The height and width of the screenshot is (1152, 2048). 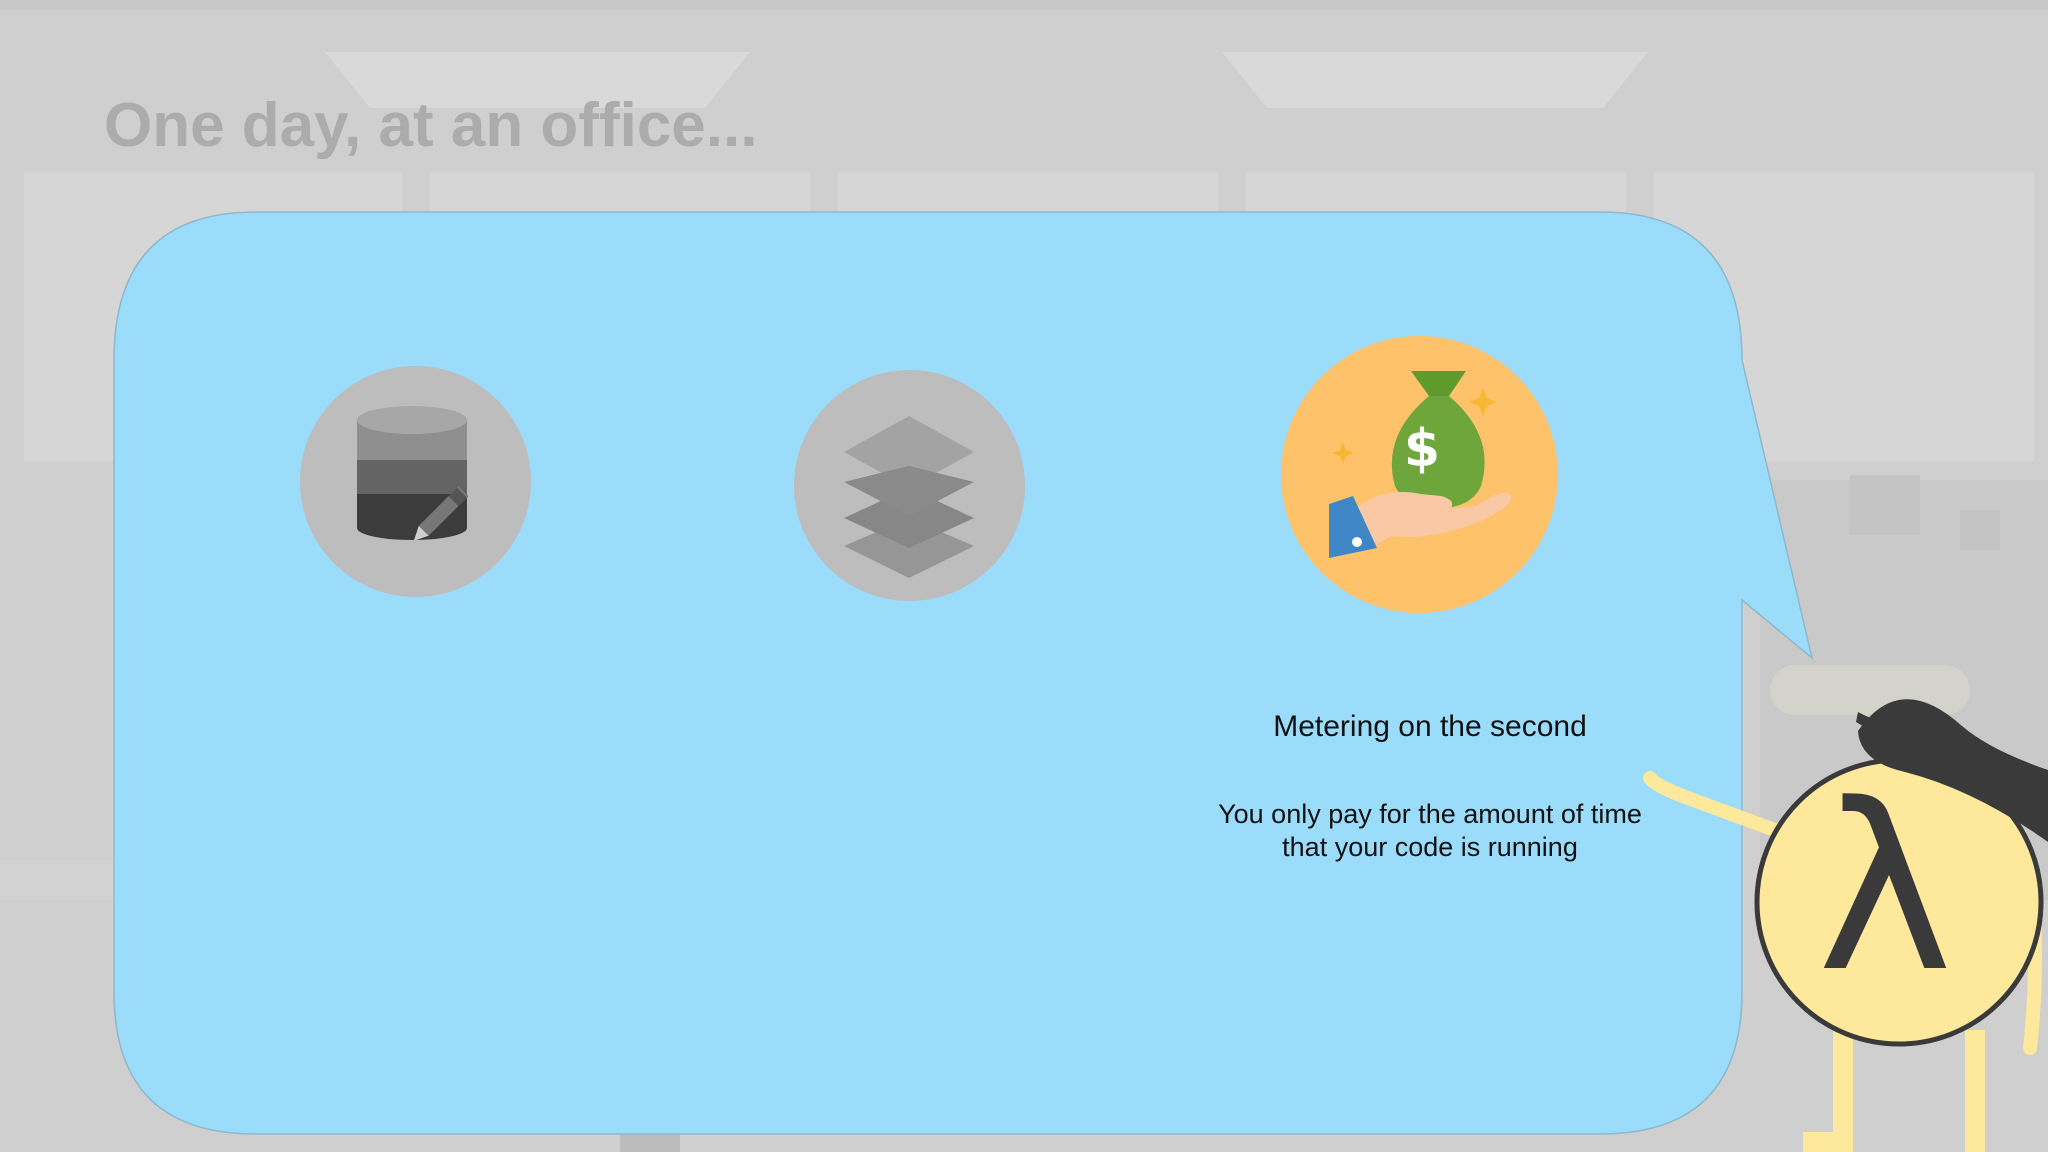 I want to click on lambda-character-icon: λ, so click(x=1845, y=925).